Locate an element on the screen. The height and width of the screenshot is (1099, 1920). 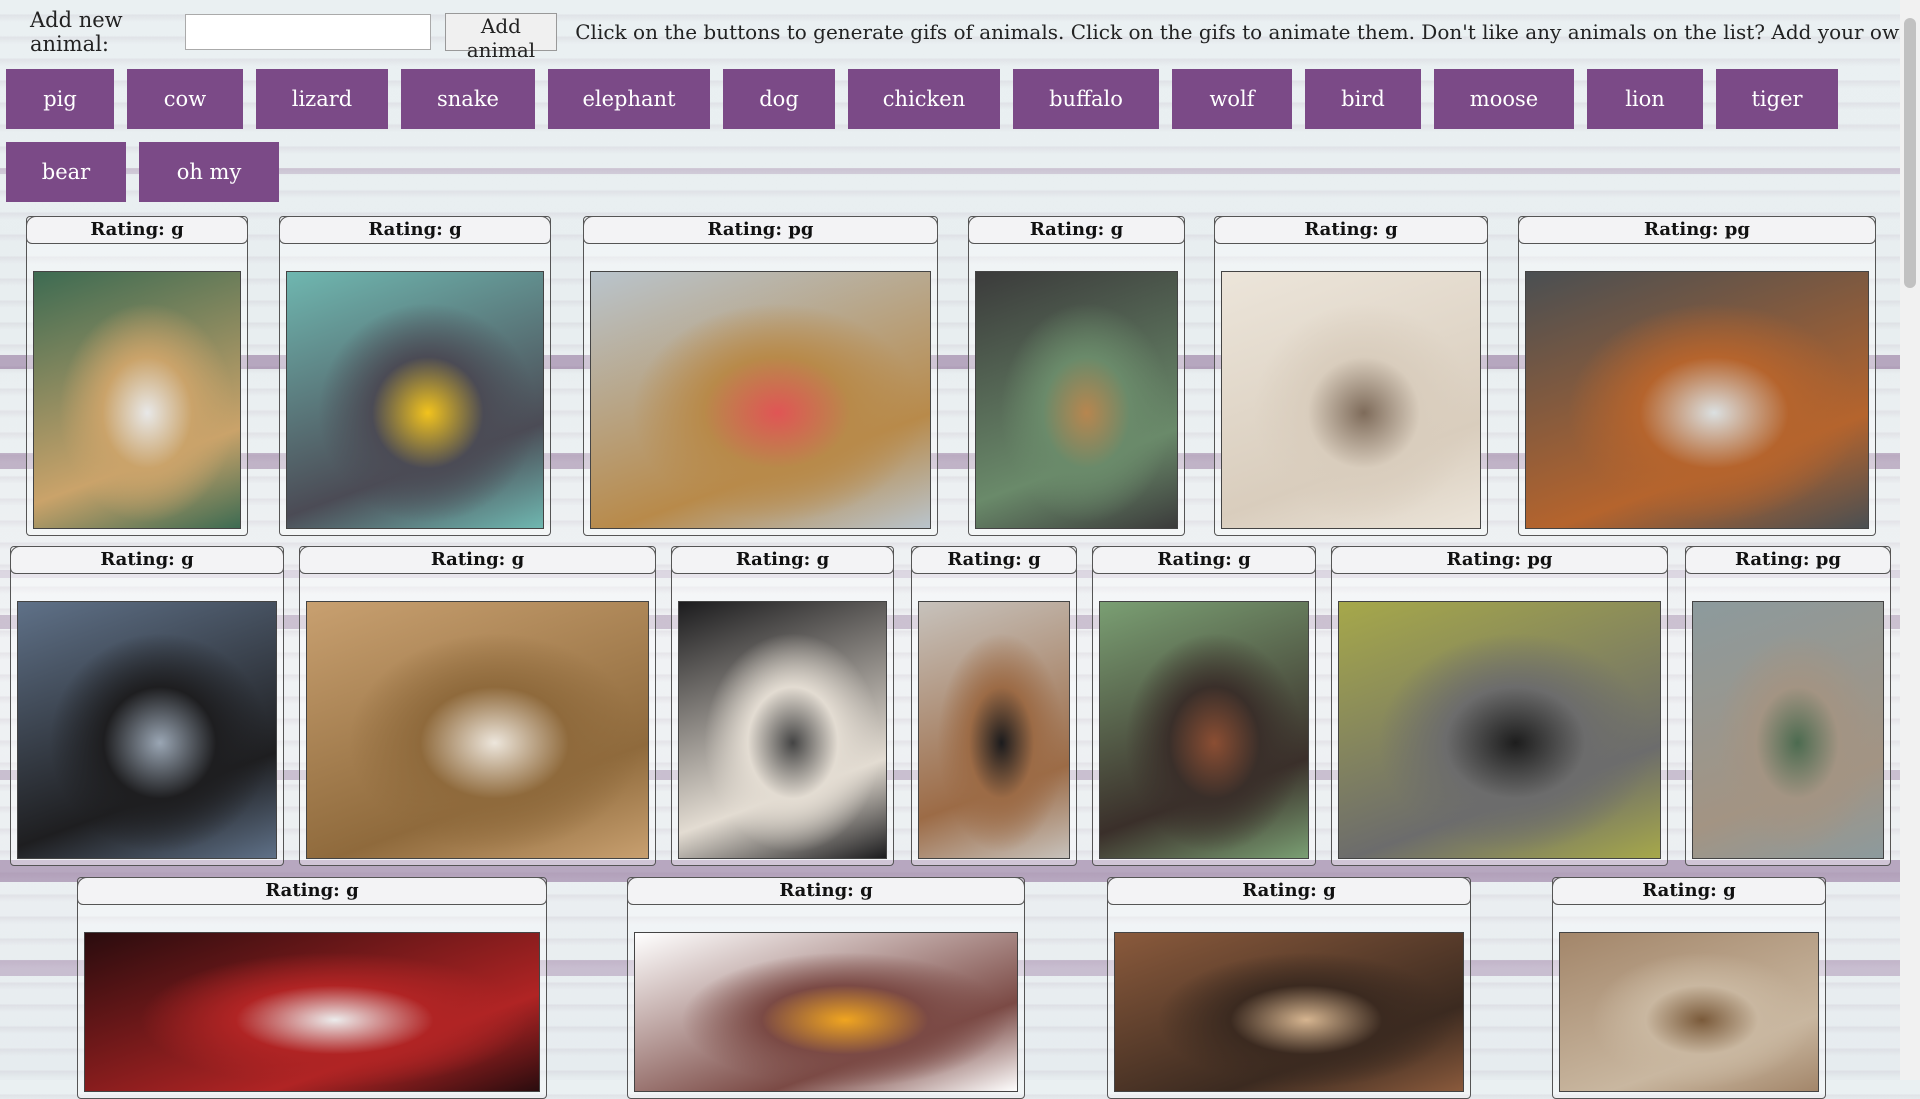
animal-gif-cat-in-room is located at coordinates (994, 730).